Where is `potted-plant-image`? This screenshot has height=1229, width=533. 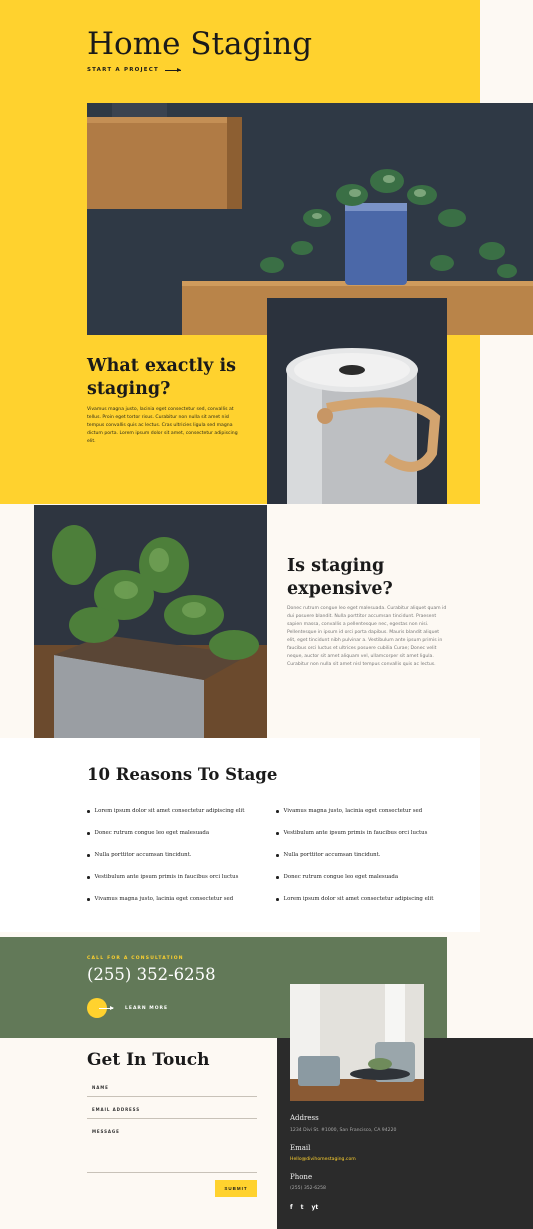
potted-plant-image is located at coordinates (150, 621).